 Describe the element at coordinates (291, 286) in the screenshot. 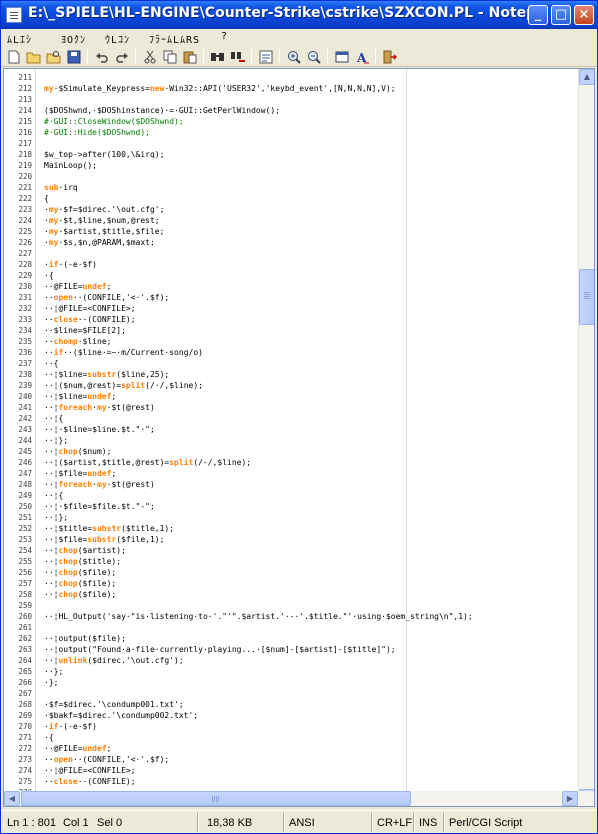

I see `code-line: 230 ··@FILE=undef;` at that location.